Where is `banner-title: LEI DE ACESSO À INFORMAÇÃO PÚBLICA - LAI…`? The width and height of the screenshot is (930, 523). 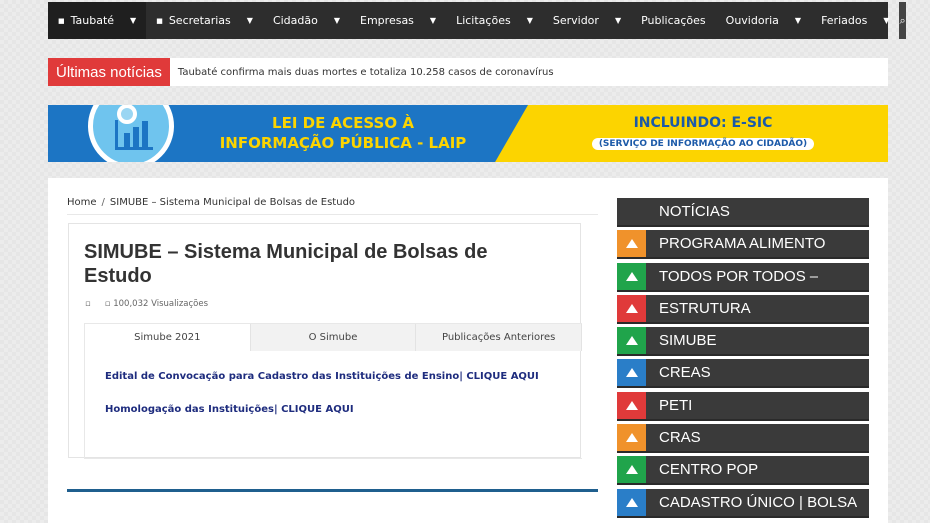
banner-title: LEI DE ACESSO À INFORMAÇÃO PÚBLICA - LAI… is located at coordinates (343, 133).